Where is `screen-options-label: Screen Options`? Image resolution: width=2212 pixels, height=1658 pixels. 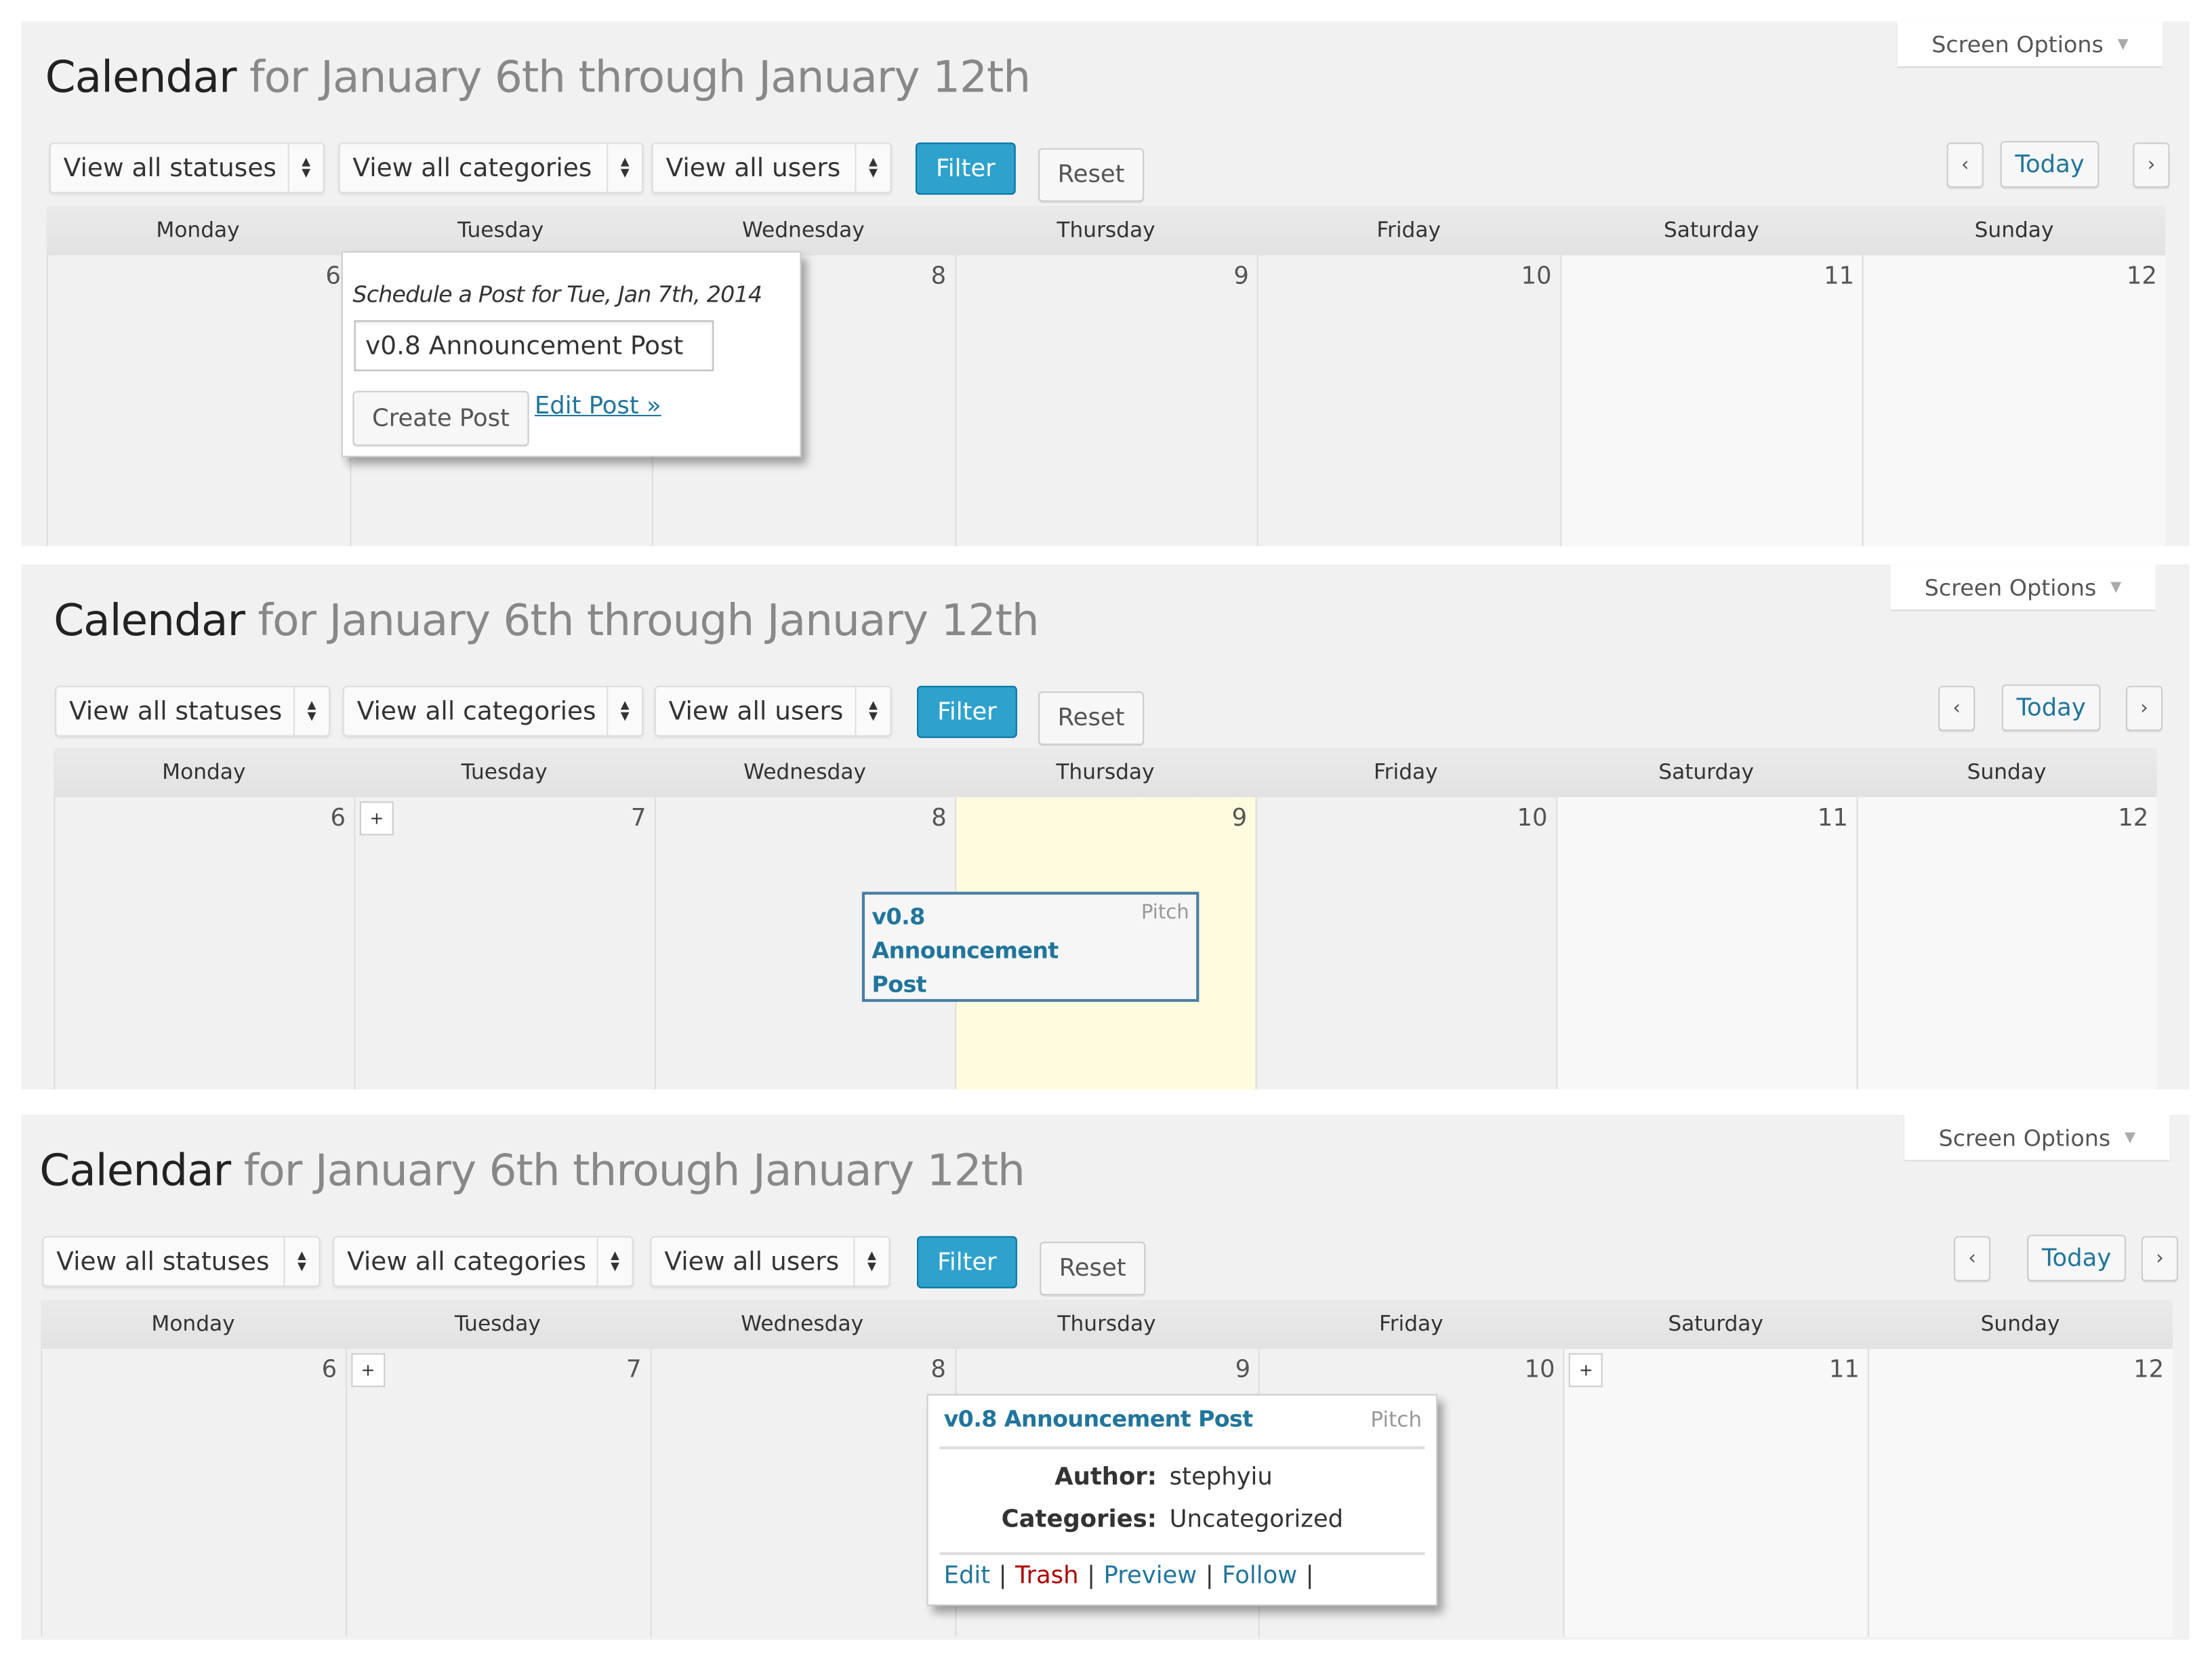 screen-options-label: Screen Options is located at coordinates (2024, 1137).